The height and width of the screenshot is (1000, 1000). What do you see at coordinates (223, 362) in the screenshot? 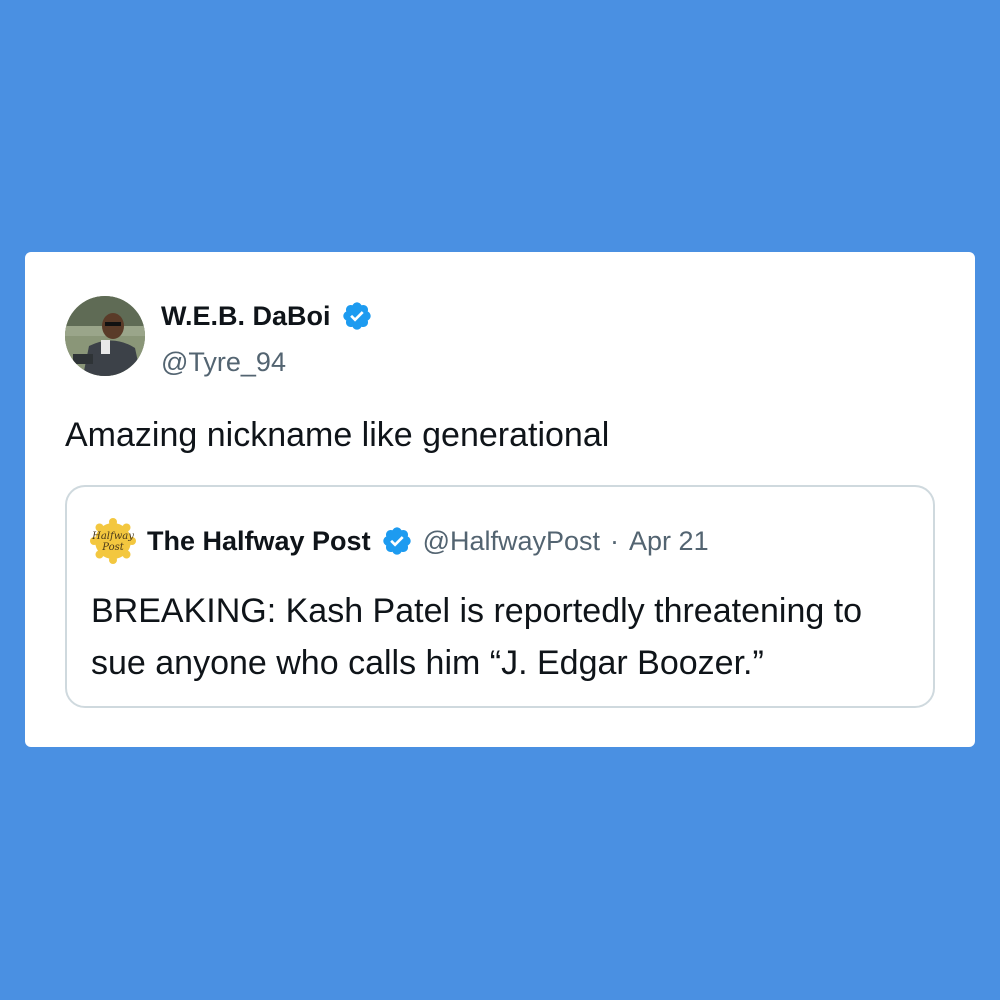
I see `author-handle: @Tyre_94` at bounding box center [223, 362].